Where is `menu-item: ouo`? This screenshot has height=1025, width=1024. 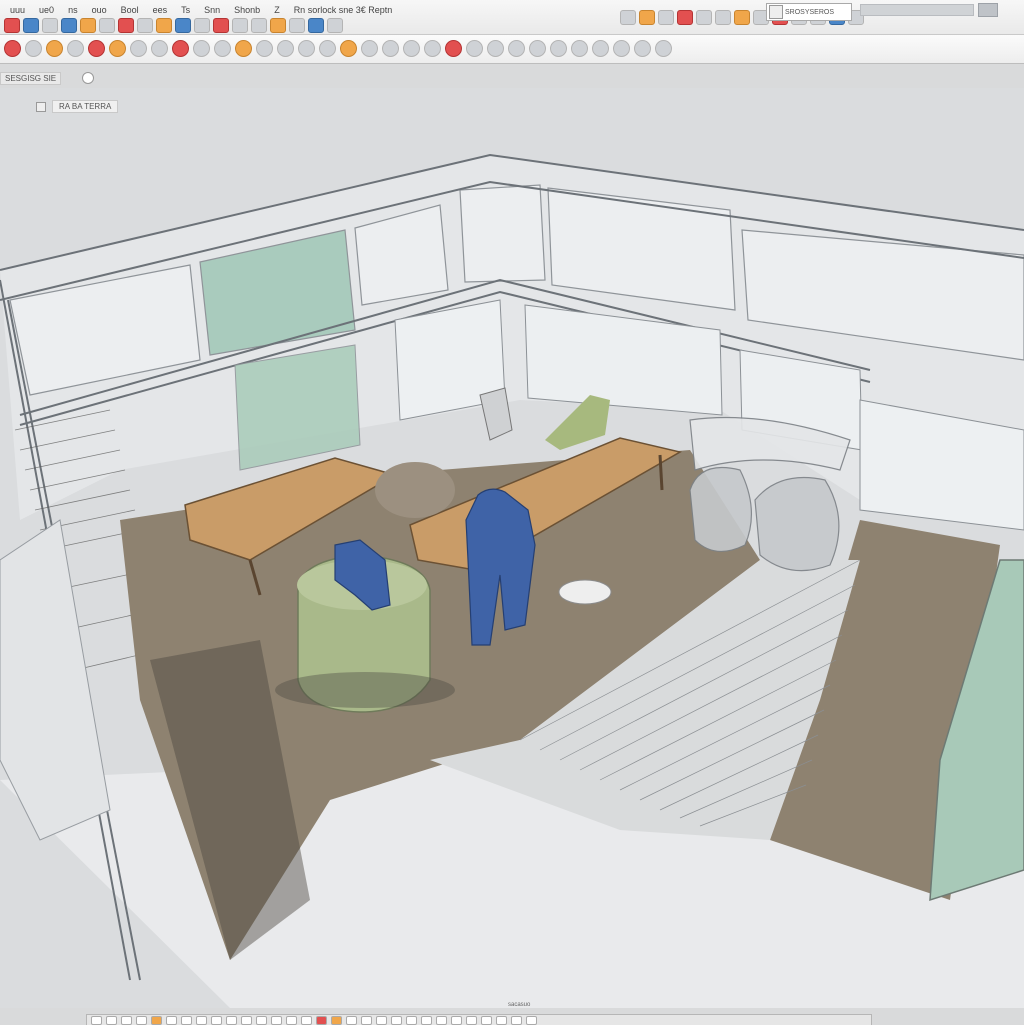 menu-item: ouo is located at coordinates (99, 10).